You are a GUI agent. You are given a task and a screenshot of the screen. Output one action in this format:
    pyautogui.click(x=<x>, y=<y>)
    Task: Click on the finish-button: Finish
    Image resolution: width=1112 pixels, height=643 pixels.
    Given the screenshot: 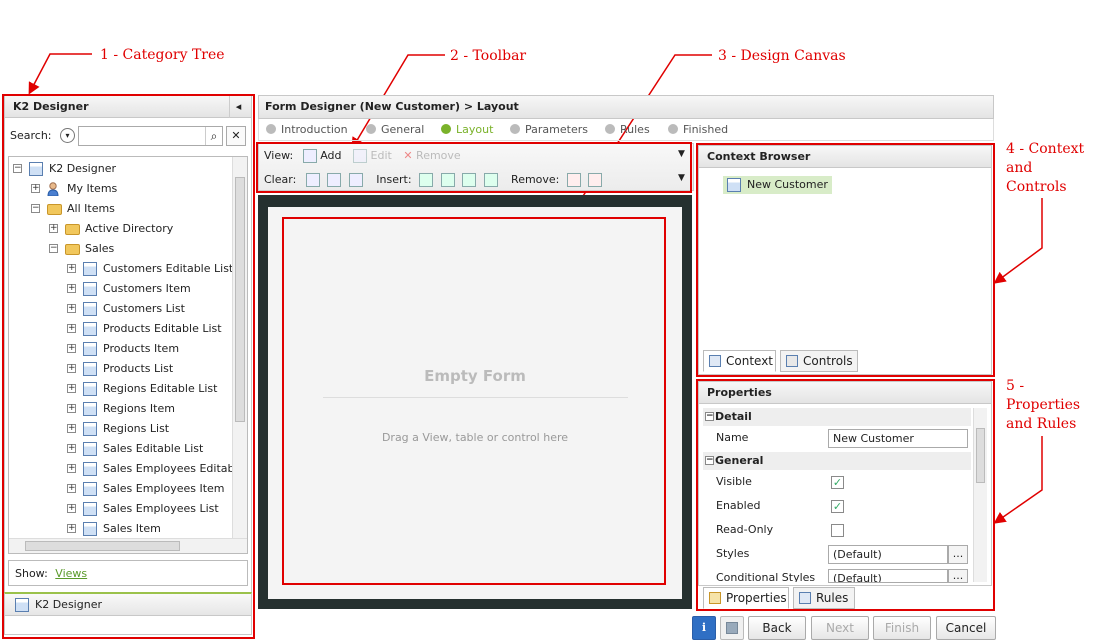 What is the action you would take?
    pyautogui.click(x=902, y=628)
    